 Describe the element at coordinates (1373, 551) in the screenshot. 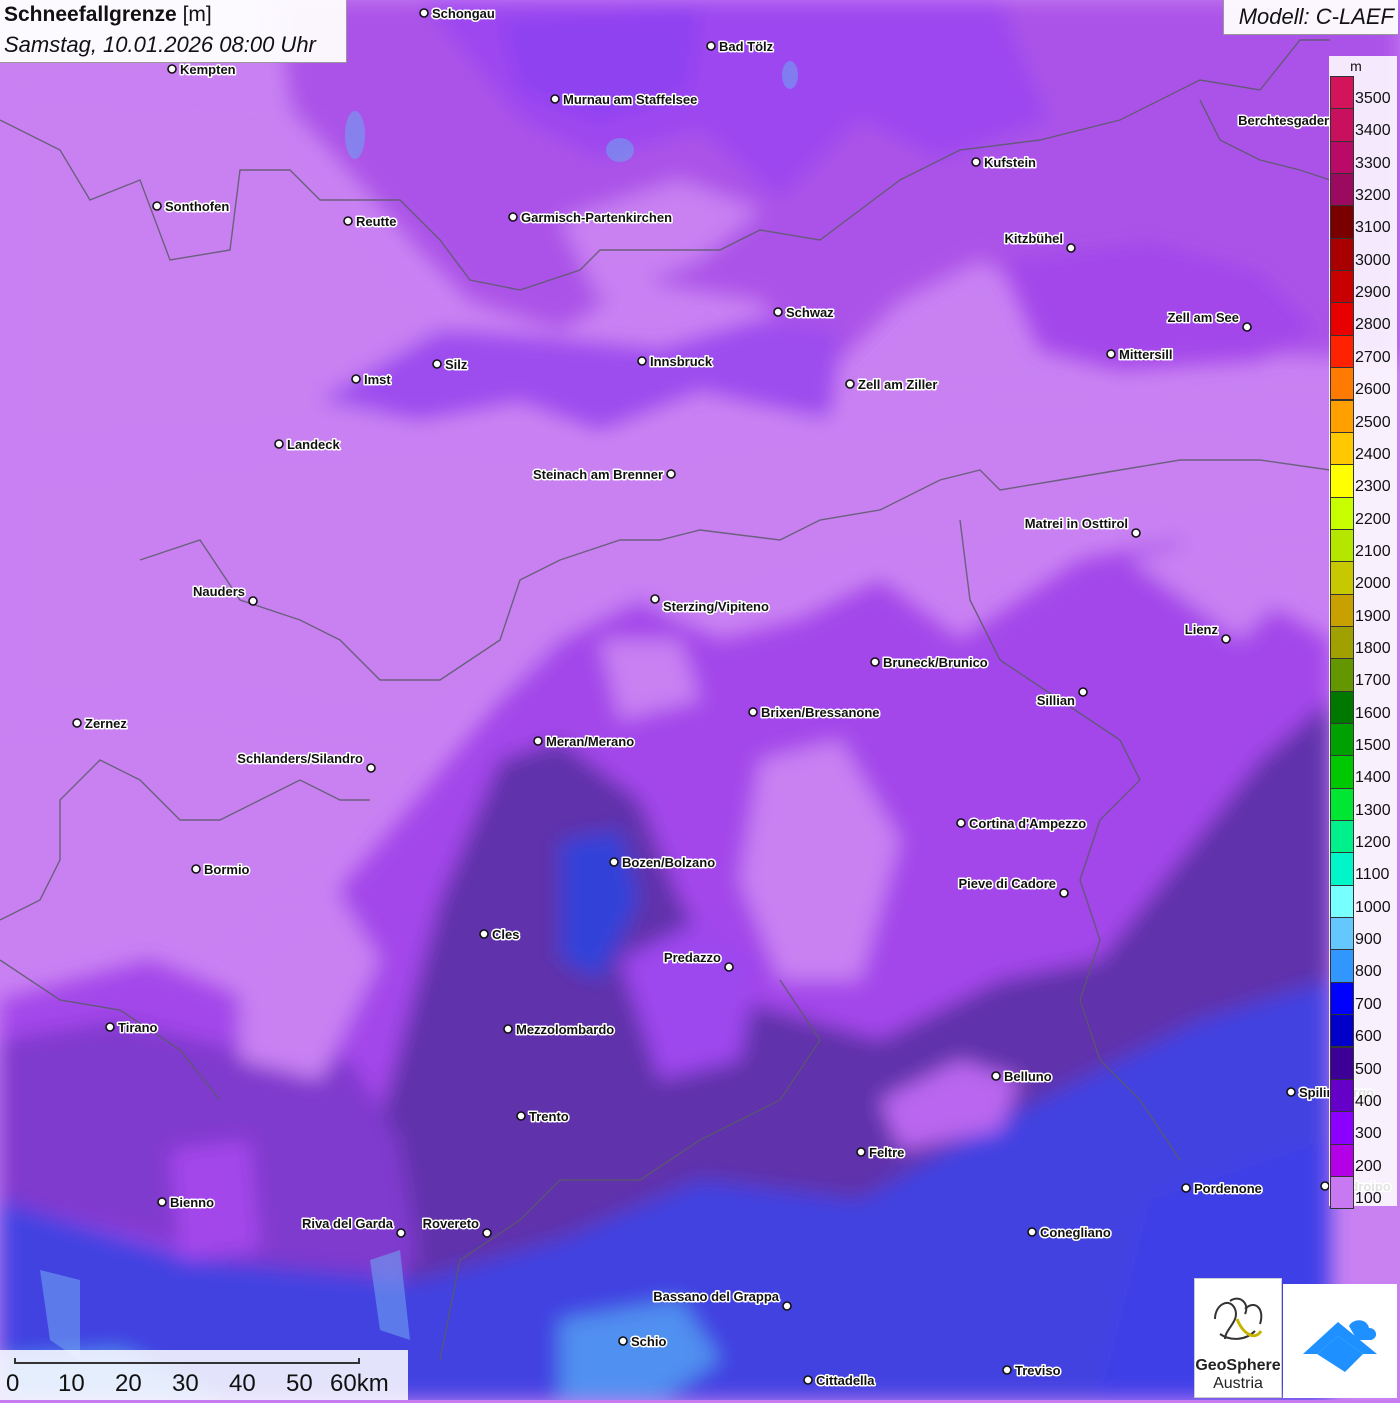

I see `legend-label: 2100` at that location.